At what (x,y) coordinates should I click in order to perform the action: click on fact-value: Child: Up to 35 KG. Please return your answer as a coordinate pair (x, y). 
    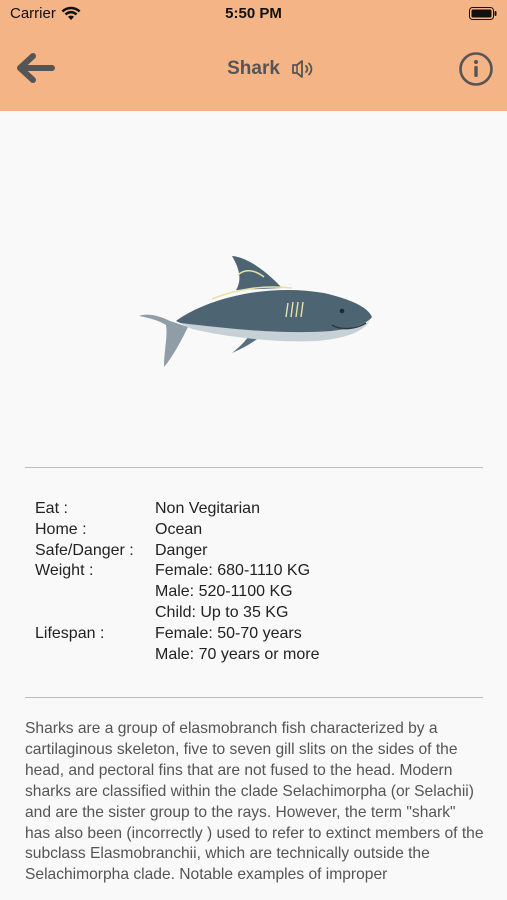
    Looking at the image, I should click on (222, 612).